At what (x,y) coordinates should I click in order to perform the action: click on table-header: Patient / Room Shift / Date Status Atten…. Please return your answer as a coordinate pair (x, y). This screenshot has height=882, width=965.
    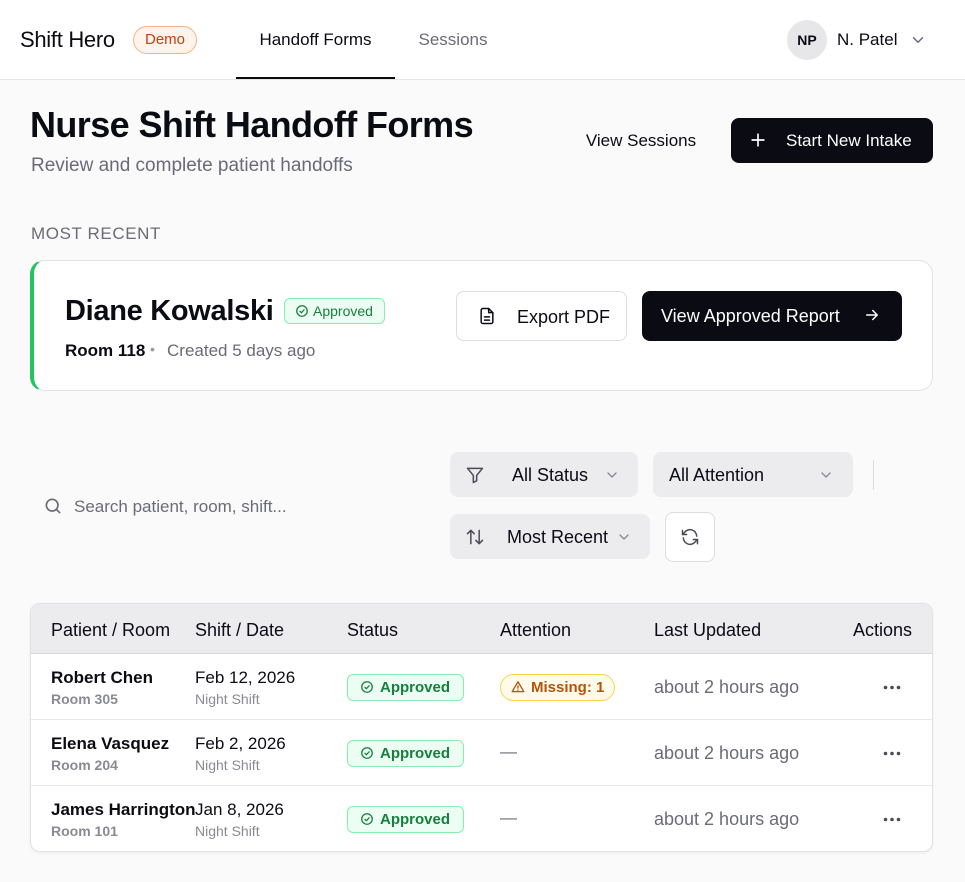
    Looking at the image, I should click on (481, 629).